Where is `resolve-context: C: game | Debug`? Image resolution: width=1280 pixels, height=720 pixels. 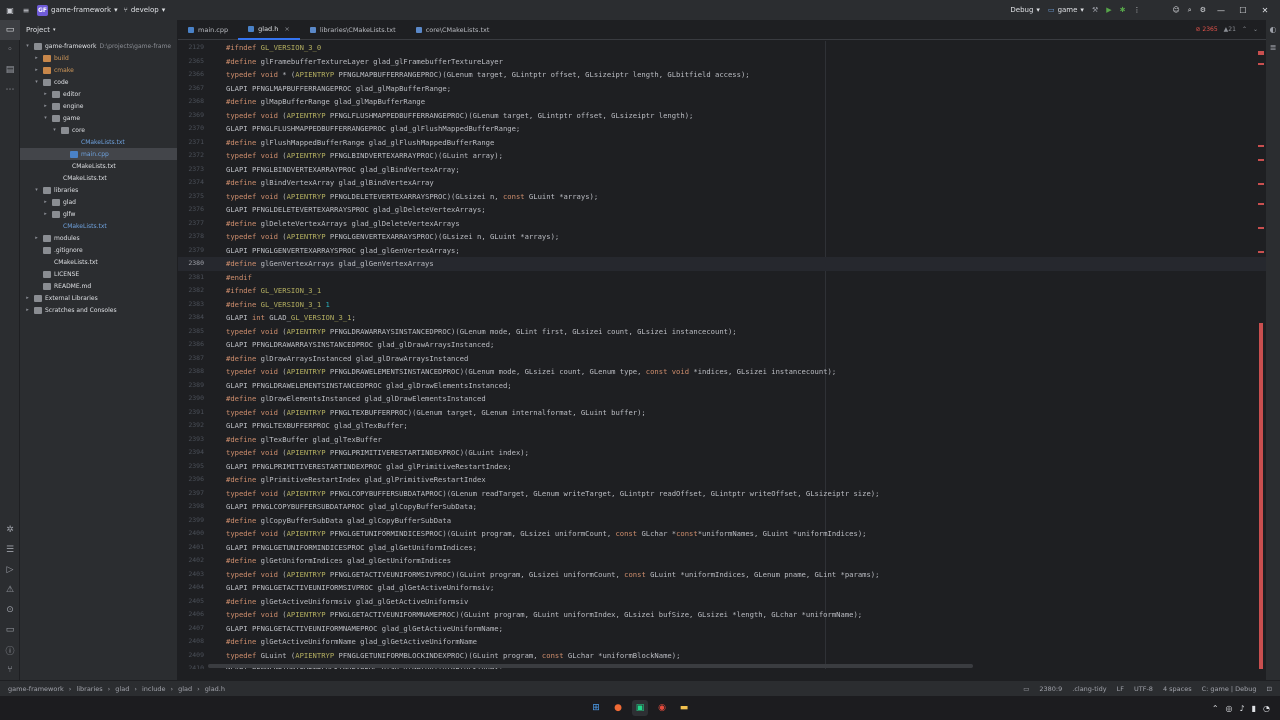
resolve-context: C: game | Debug is located at coordinates (1229, 689).